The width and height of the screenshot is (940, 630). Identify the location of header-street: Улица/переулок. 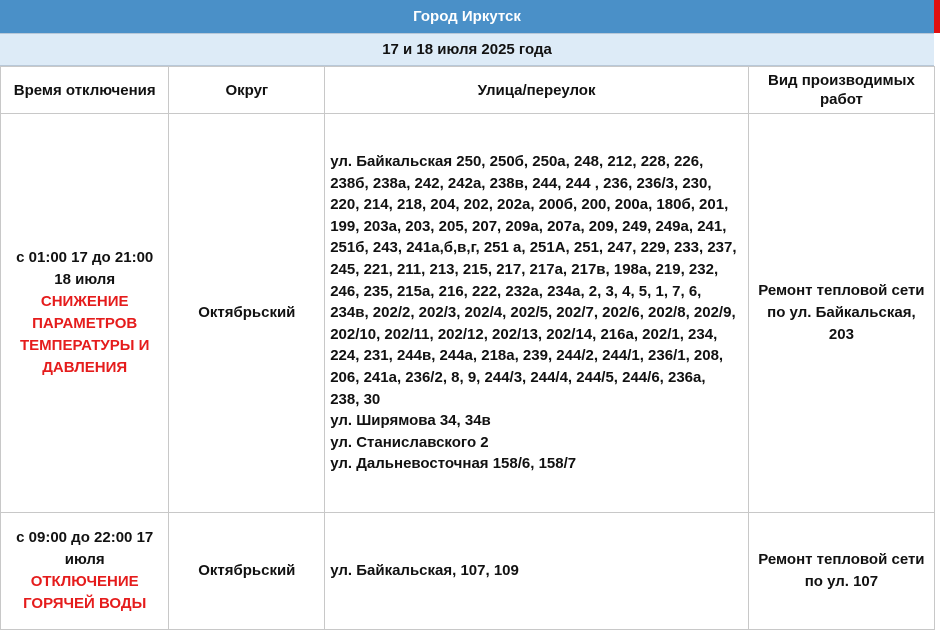
(536, 90).